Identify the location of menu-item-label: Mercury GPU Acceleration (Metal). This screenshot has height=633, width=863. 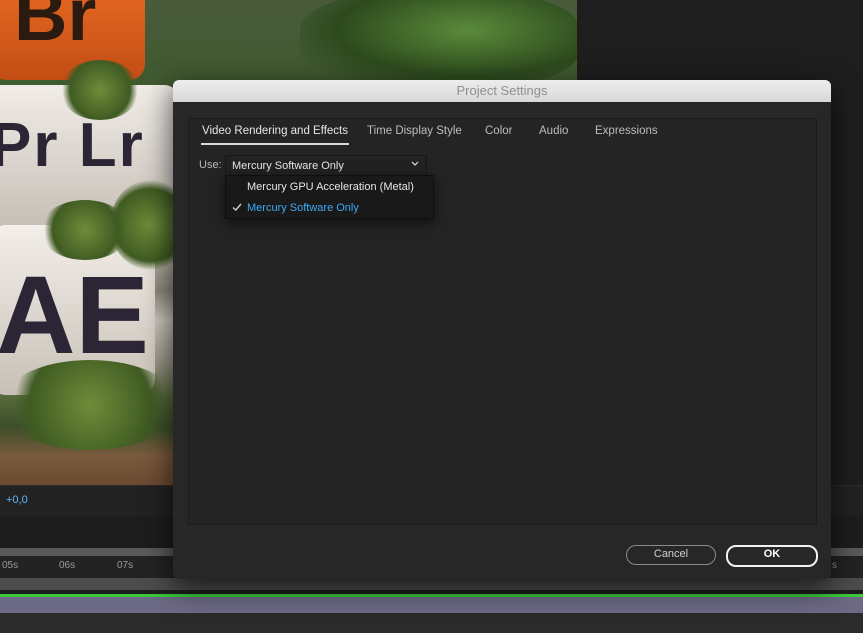
(330, 187).